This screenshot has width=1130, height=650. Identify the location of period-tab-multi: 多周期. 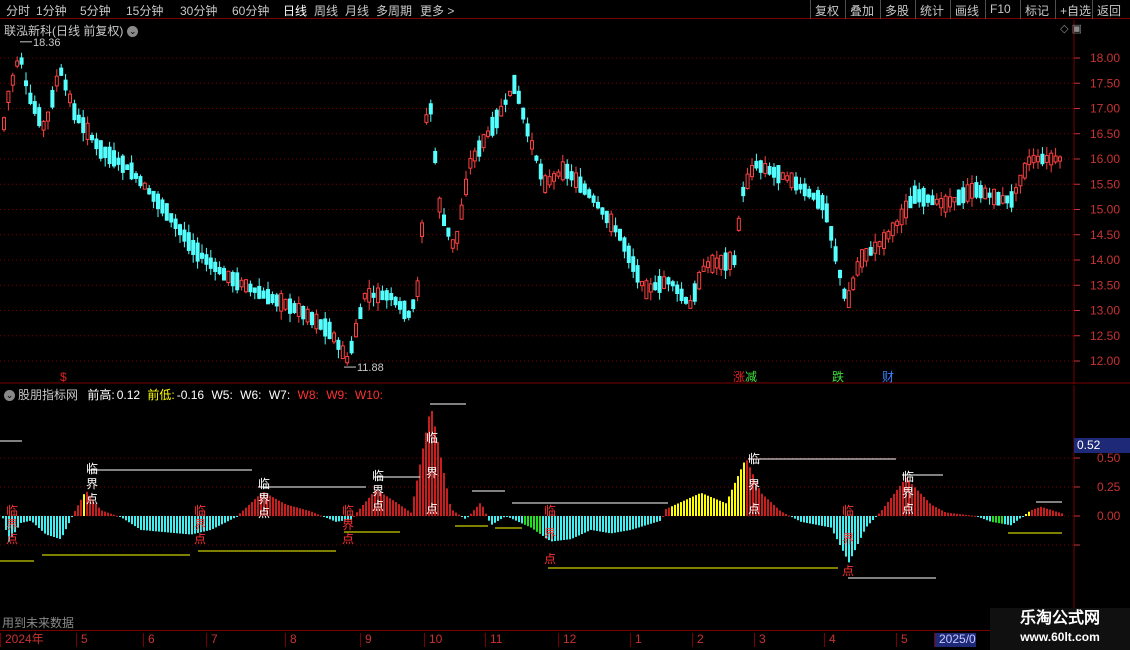
(394, 10).